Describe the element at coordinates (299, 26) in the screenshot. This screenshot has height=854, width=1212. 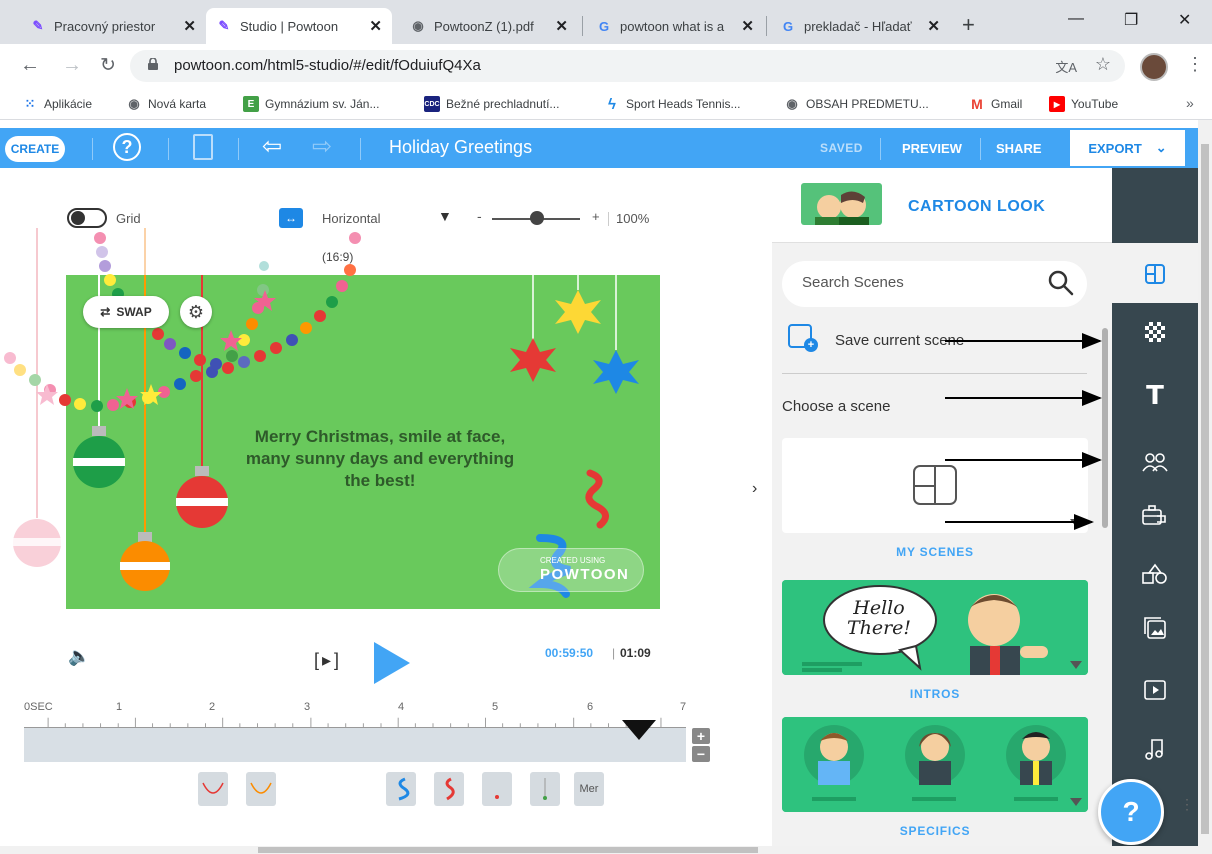
I see `browser-tab-active: ✎ Studio | Powtoon ✕` at that location.